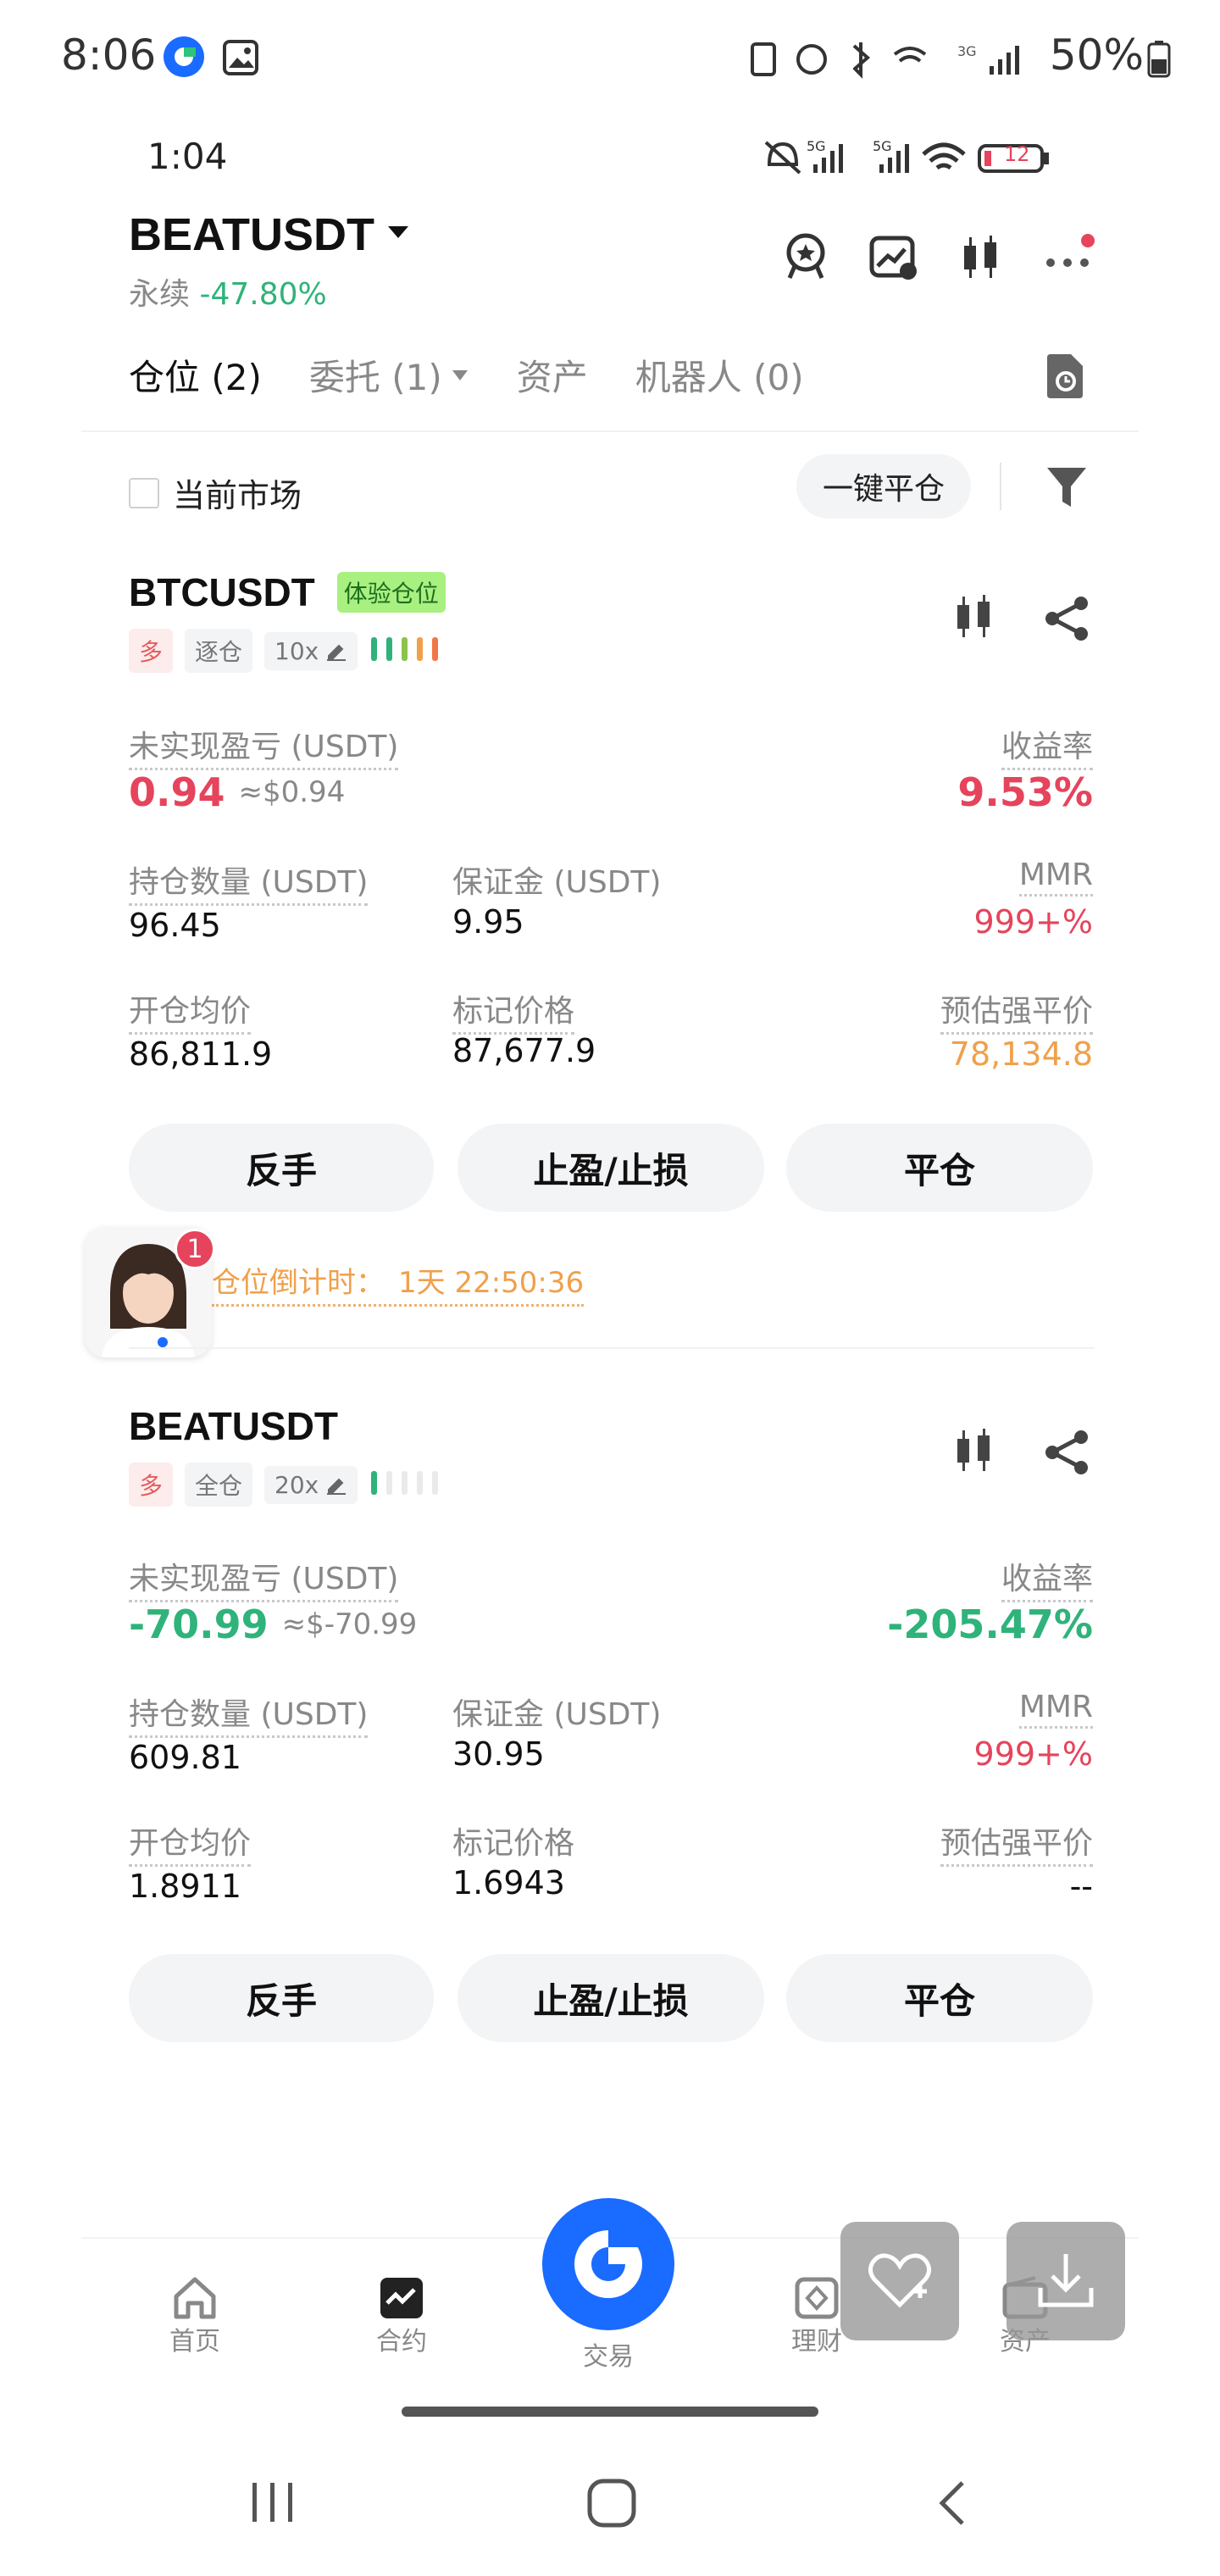 The width and height of the screenshot is (1220, 2576). Describe the element at coordinates (610, 2412) in the screenshot. I see `home-indicator` at that location.